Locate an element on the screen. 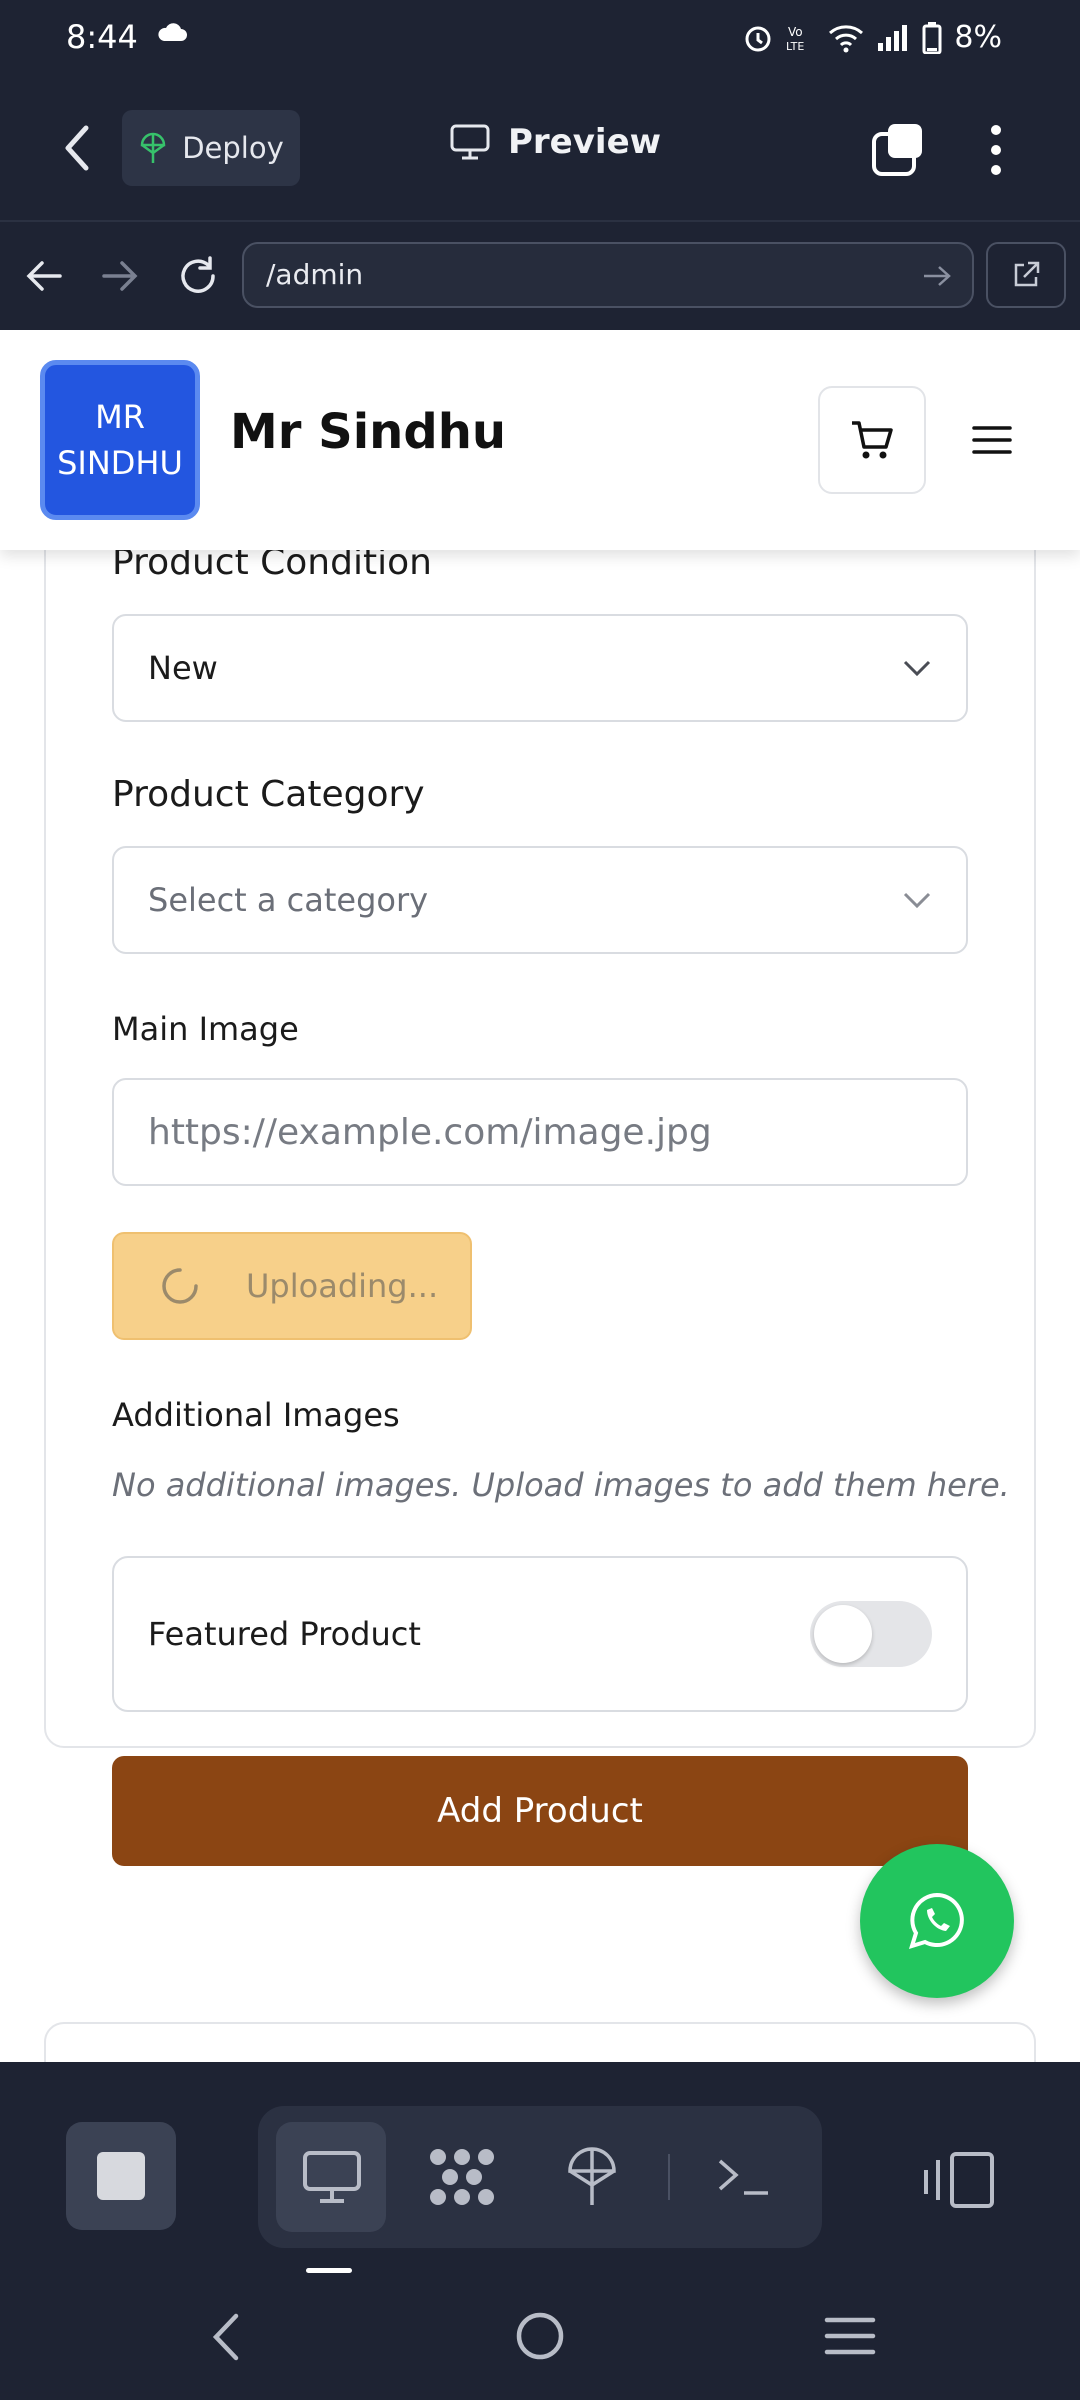 The width and height of the screenshot is (1080, 2400). alarm-icon is located at coordinates (758, 38).